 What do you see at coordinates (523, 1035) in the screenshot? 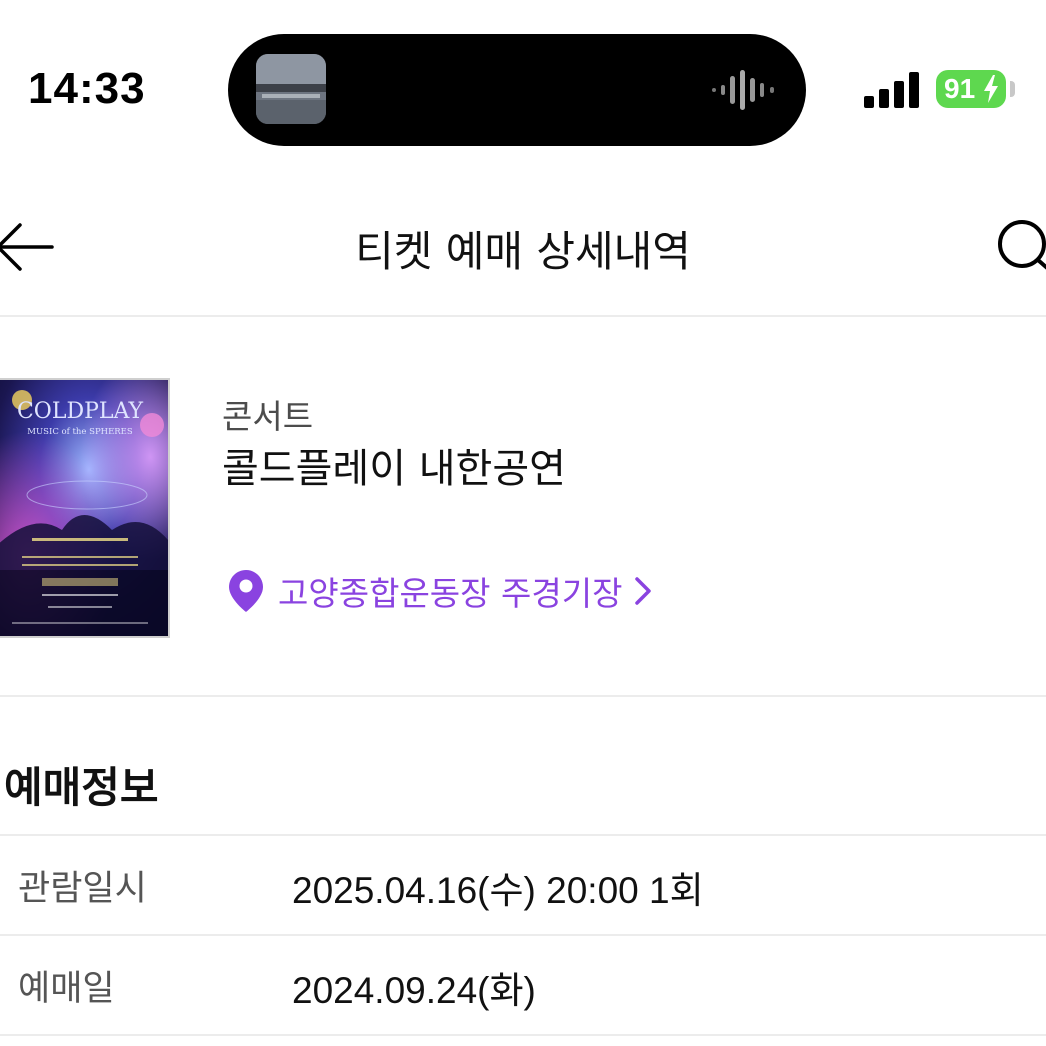
I see `row-divider` at bounding box center [523, 1035].